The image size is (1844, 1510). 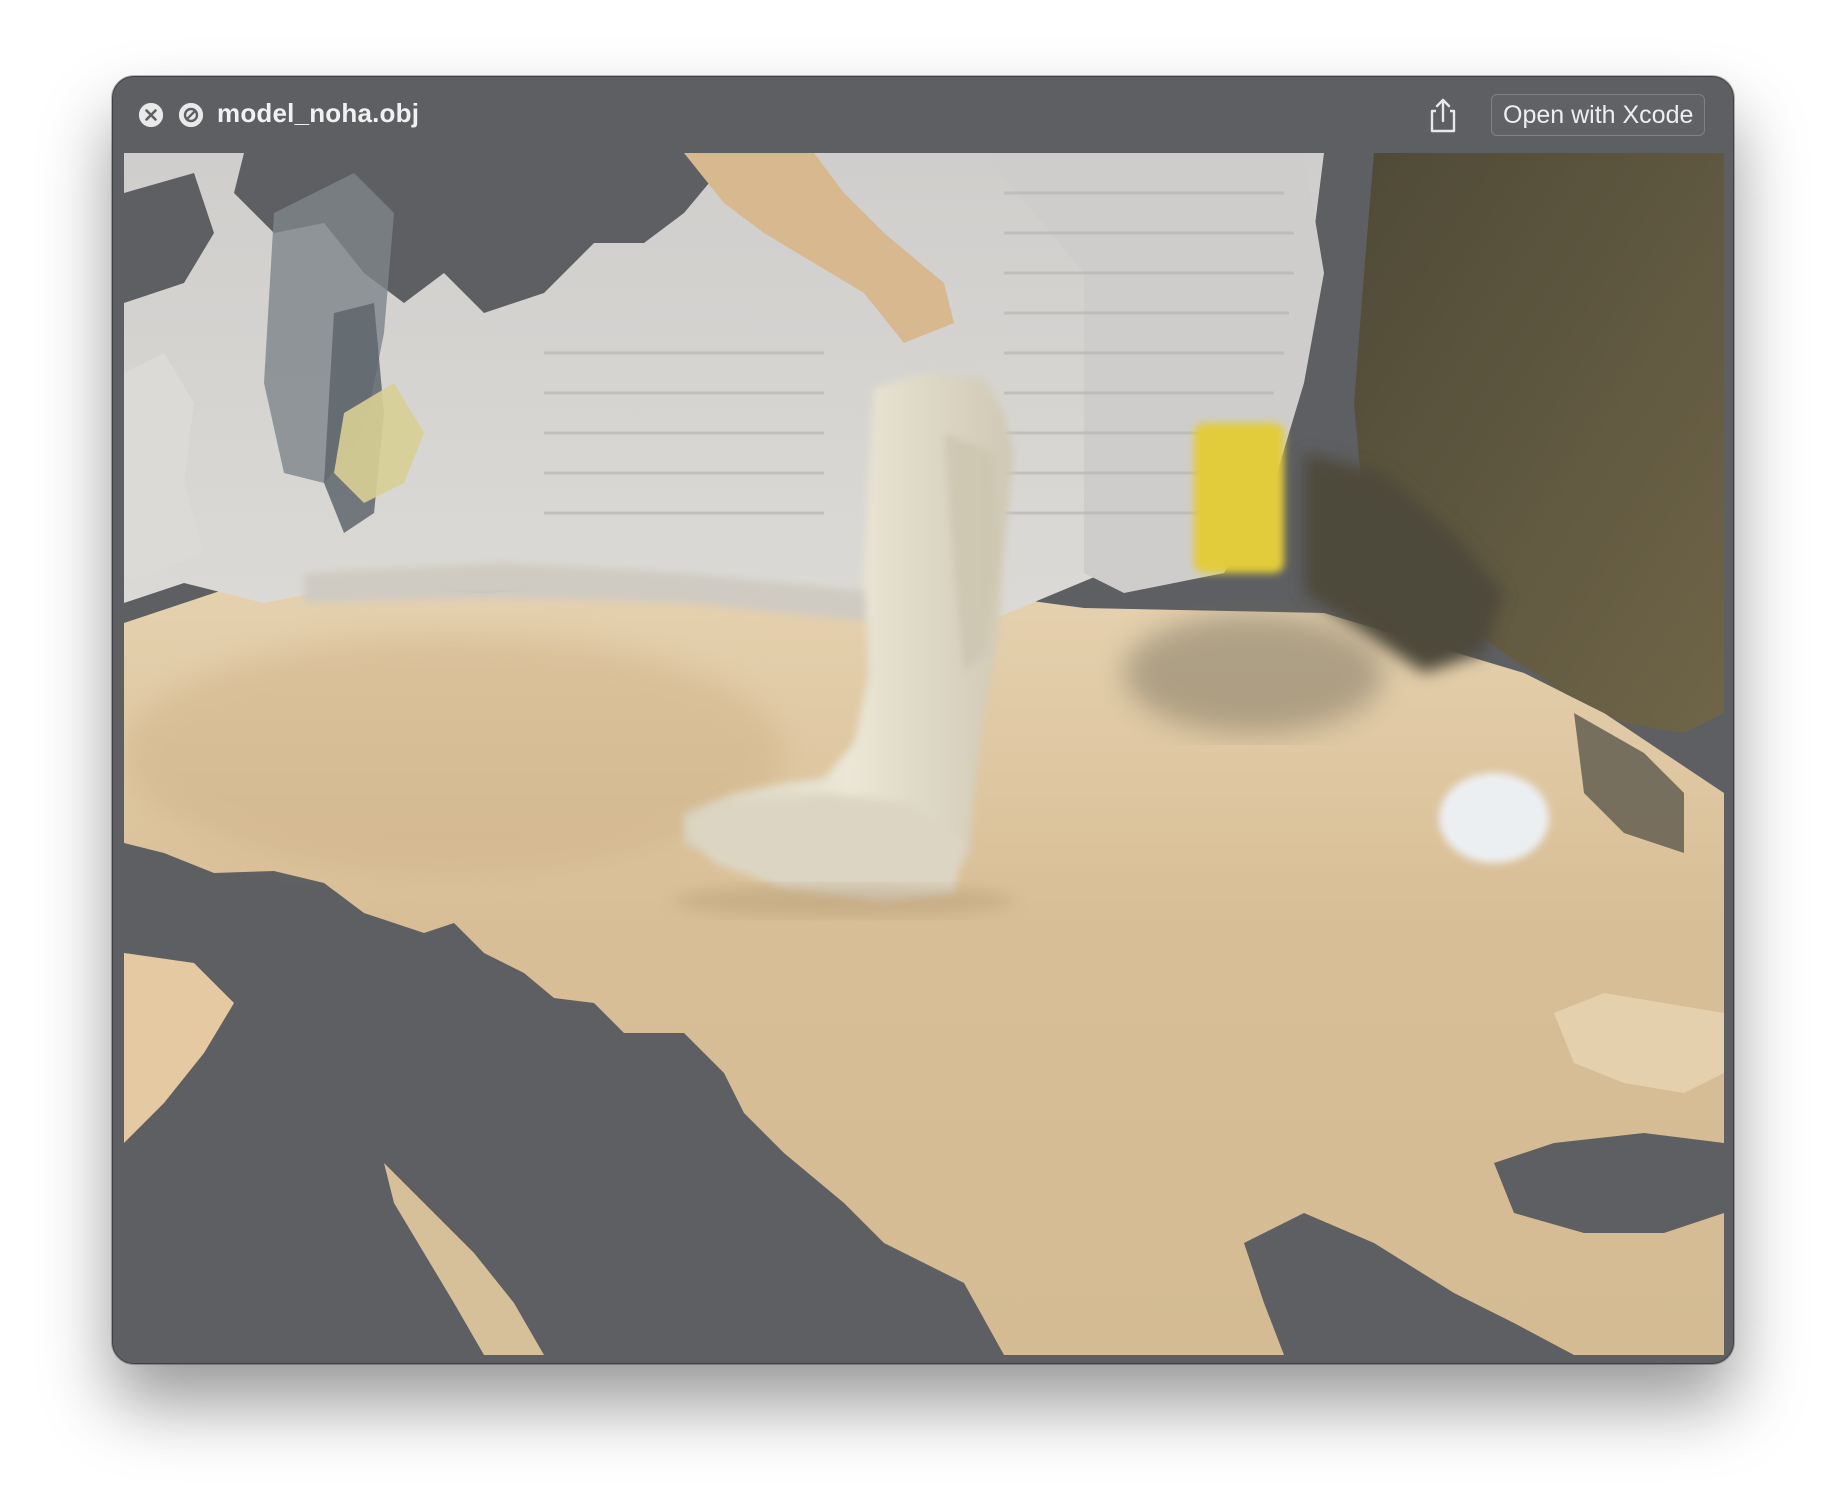 I want to click on close-circle-icon, so click(x=151, y=115).